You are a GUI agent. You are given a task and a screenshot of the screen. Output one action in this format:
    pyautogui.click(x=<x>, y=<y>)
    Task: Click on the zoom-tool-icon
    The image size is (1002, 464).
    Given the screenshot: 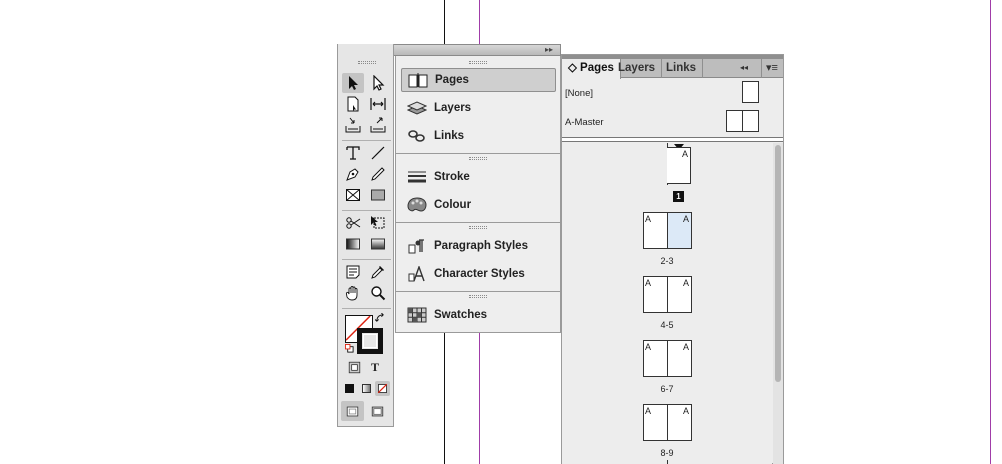 What is the action you would take?
    pyautogui.click(x=378, y=293)
    